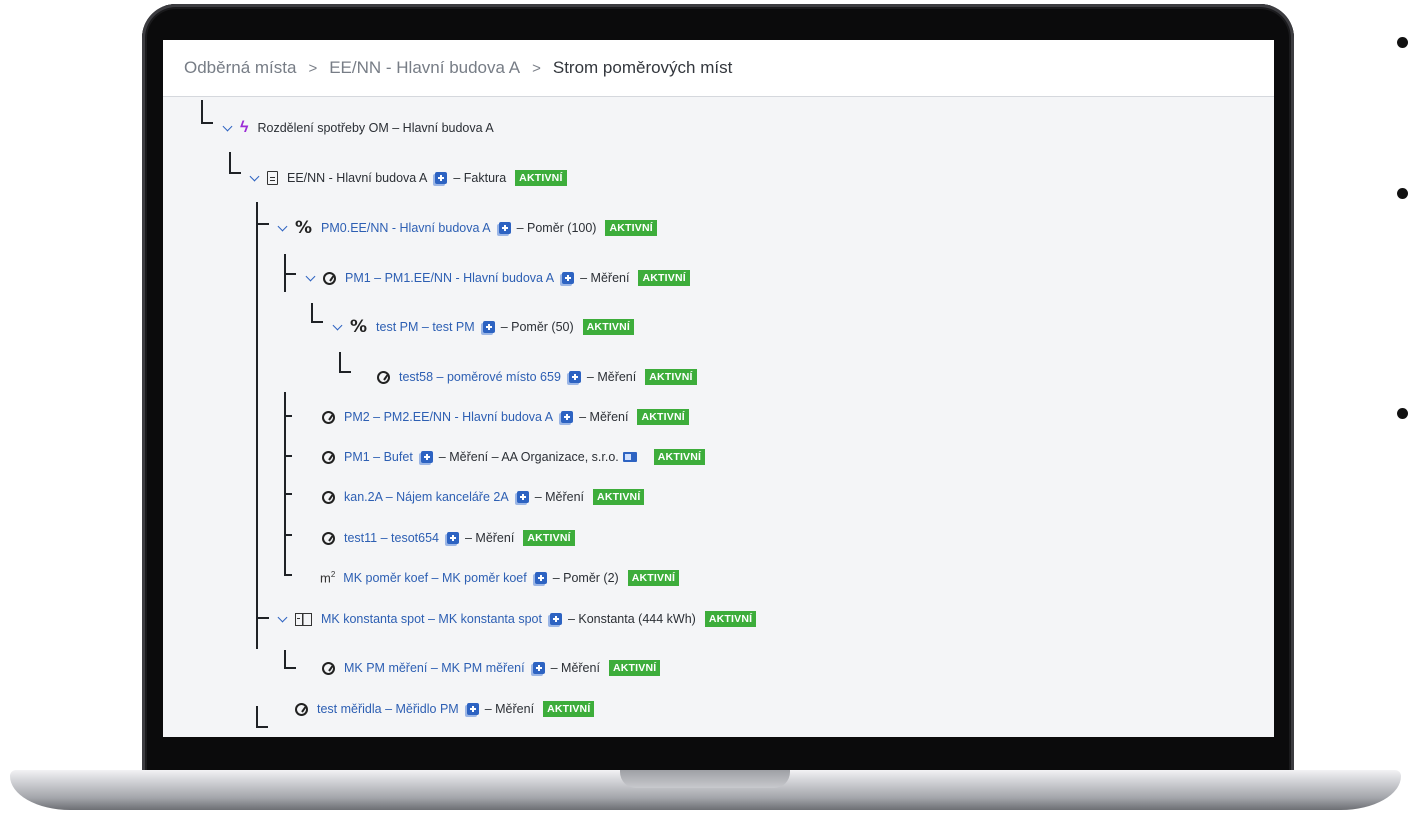 The image size is (1411, 813). What do you see at coordinates (244, 127) in the screenshot?
I see `bolt-icon: ϟ` at bounding box center [244, 127].